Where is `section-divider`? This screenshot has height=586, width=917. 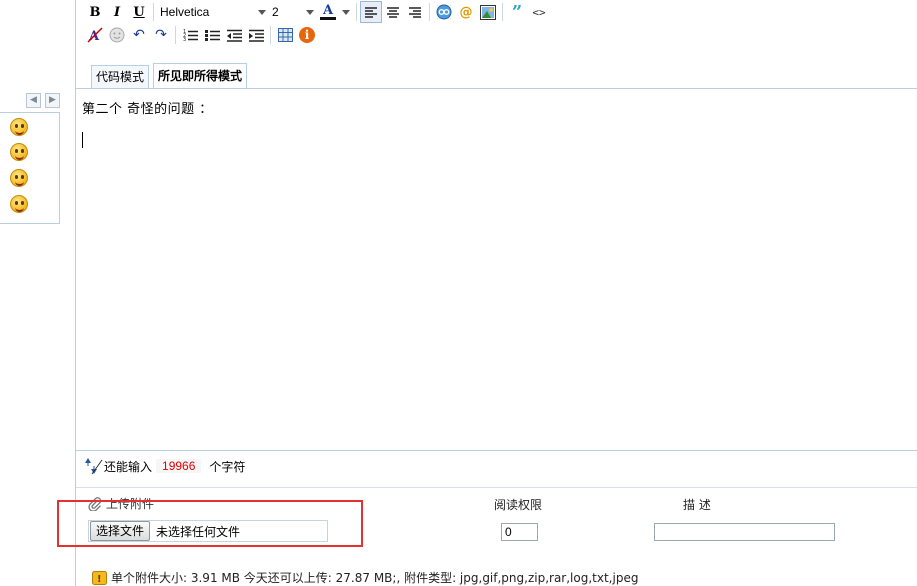
section-divider is located at coordinates (496, 487).